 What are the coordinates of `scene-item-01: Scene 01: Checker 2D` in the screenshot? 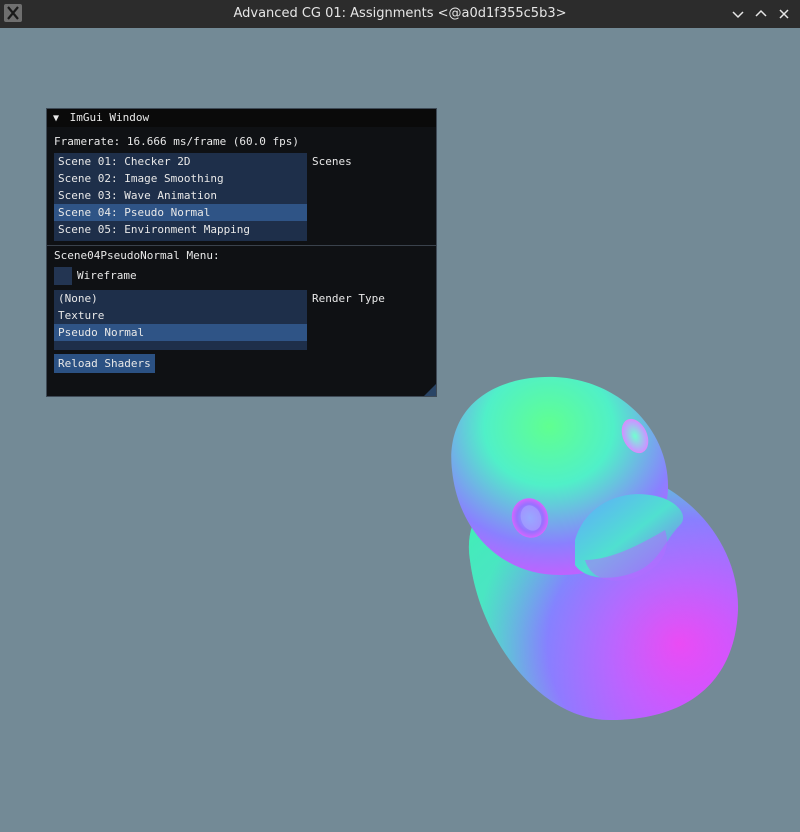 It's located at (180, 161).